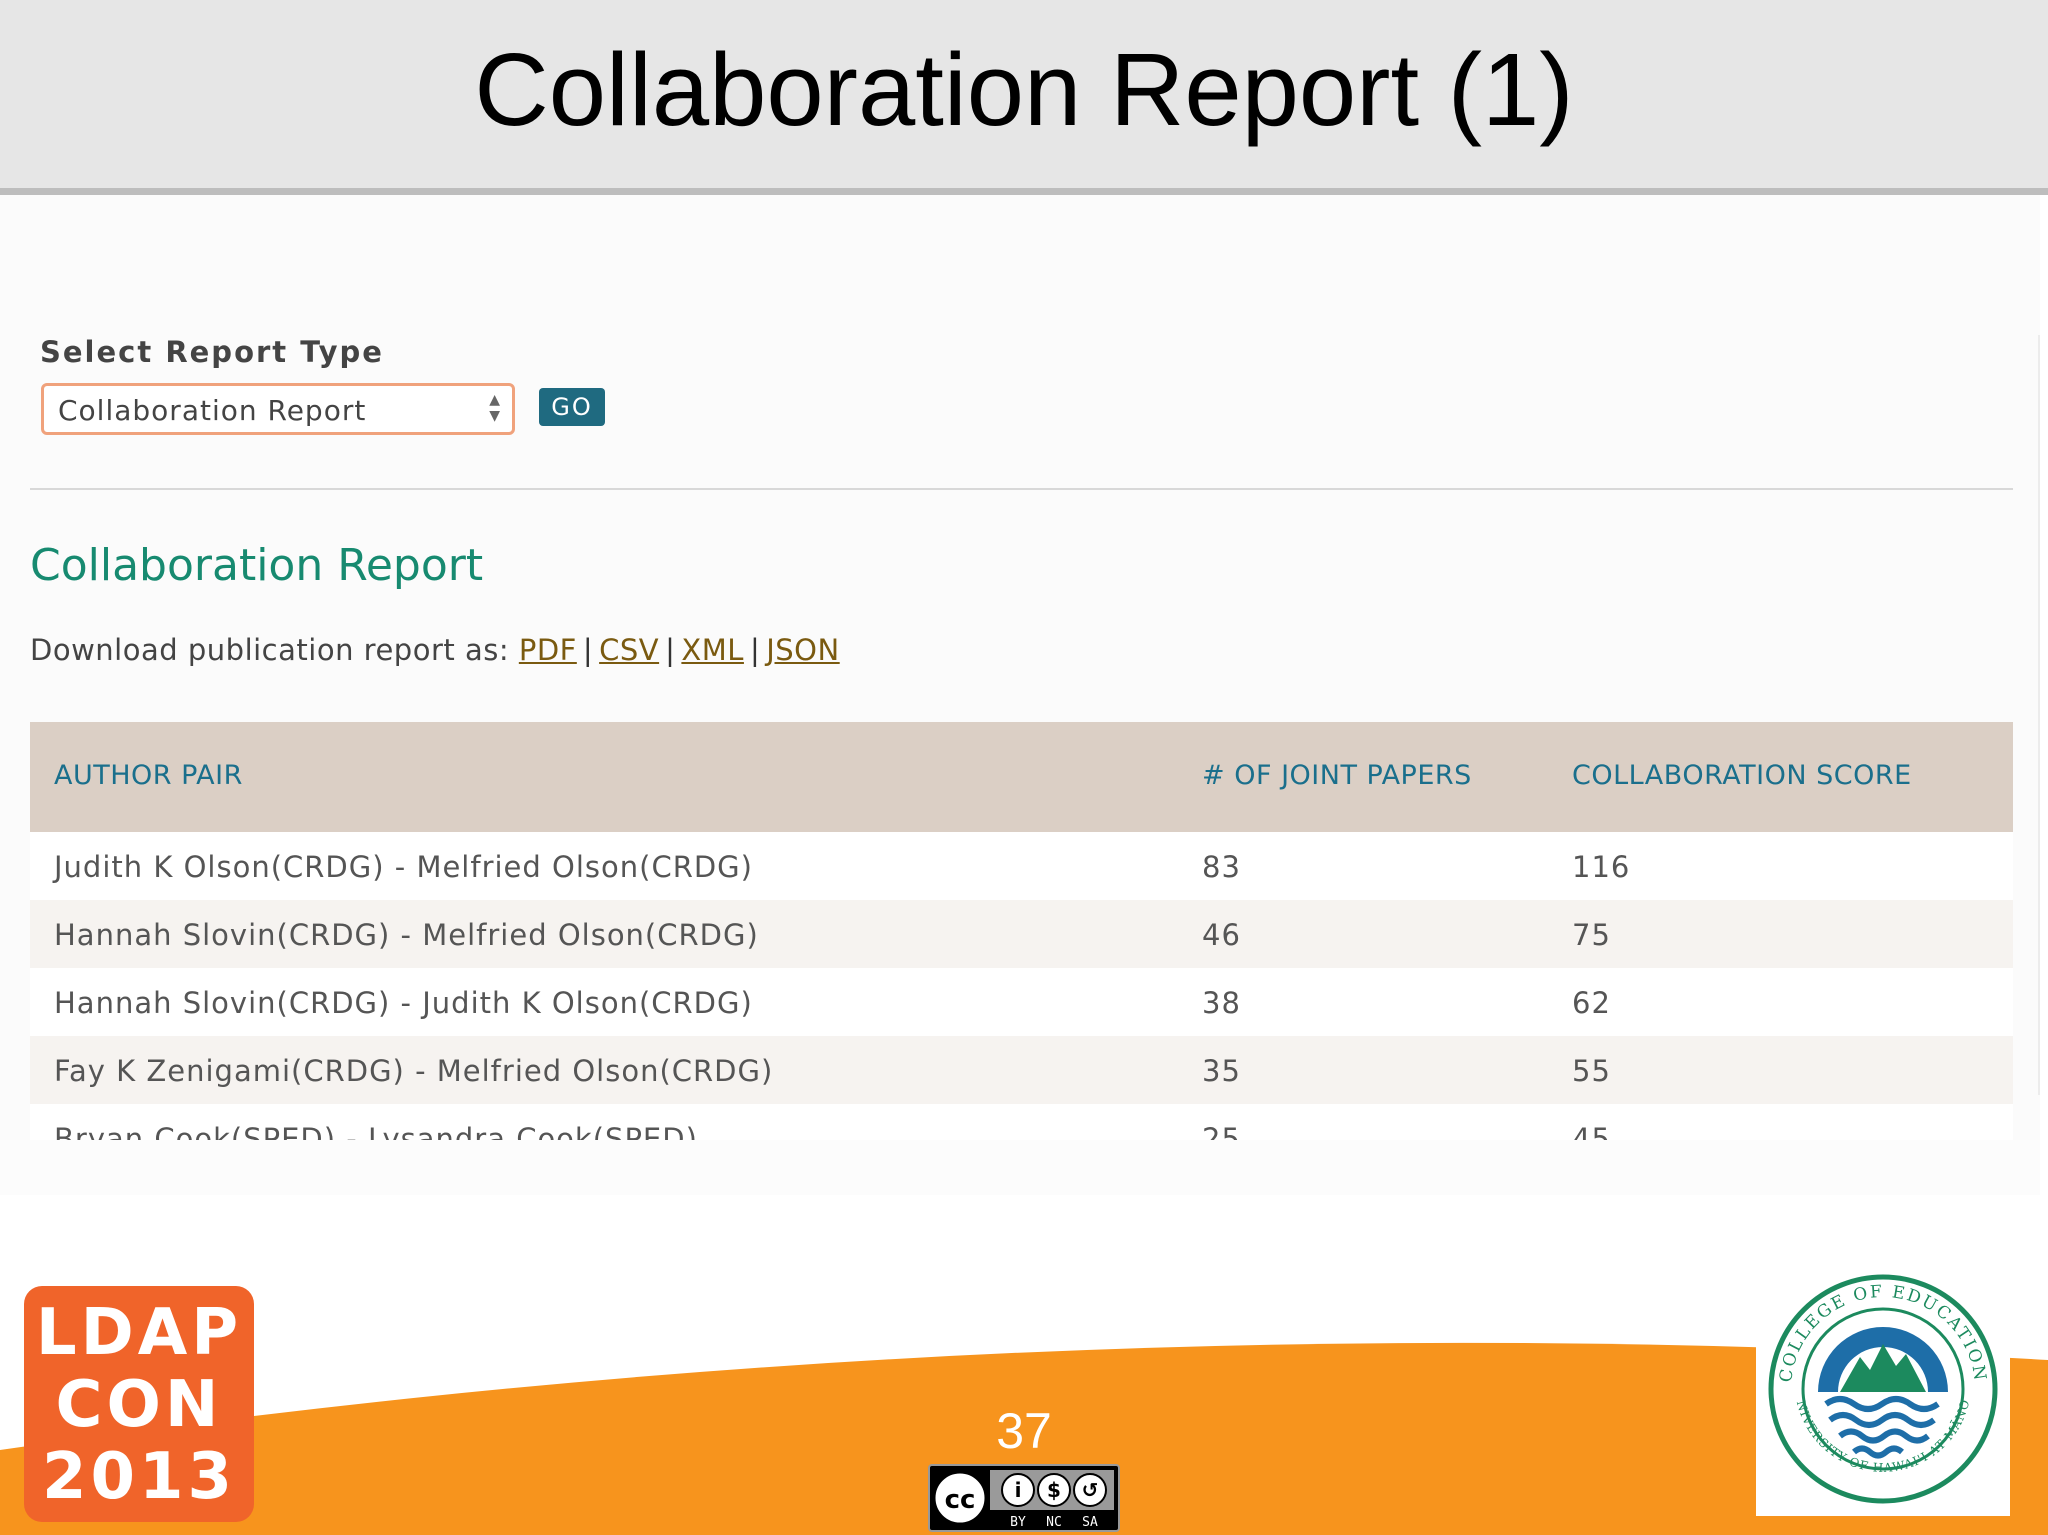  Describe the element at coordinates (548, 650) in the screenshot. I see `download-pdf-link: PDF` at that location.